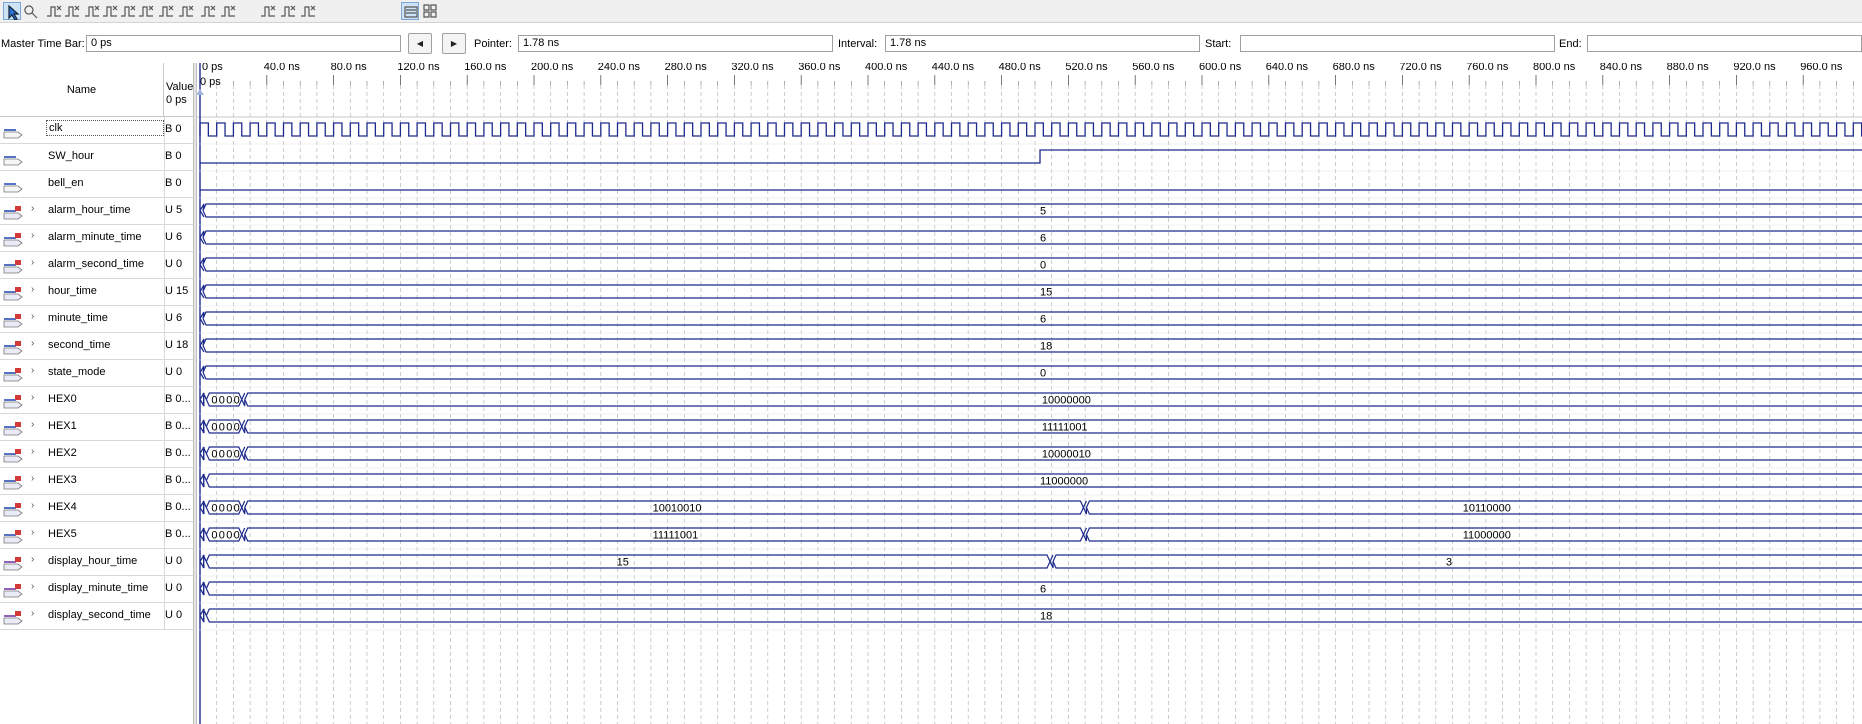  Describe the element at coordinates (13, 618) in the screenshot. I see `register-icon` at that location.